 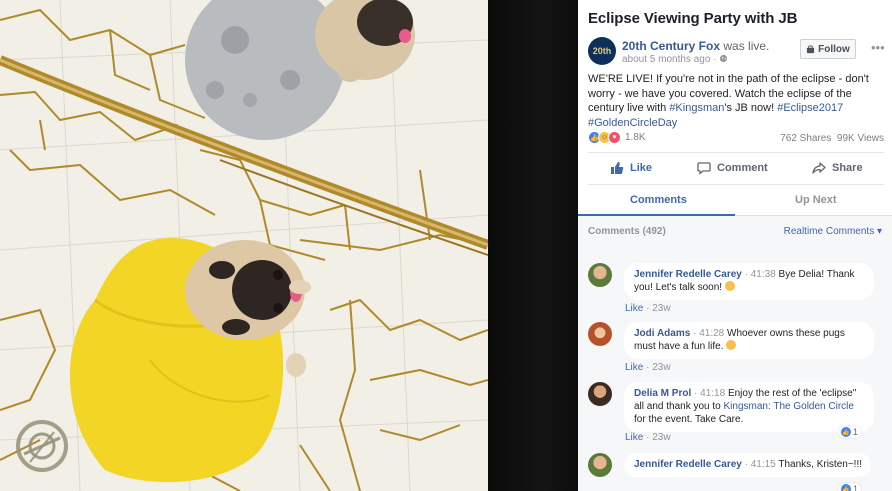 What do you see at coordinates (693, 18) in the screenshot?
I see `post-title: Eclipse Viewing Party with JB` at bounding box center [693, 18].